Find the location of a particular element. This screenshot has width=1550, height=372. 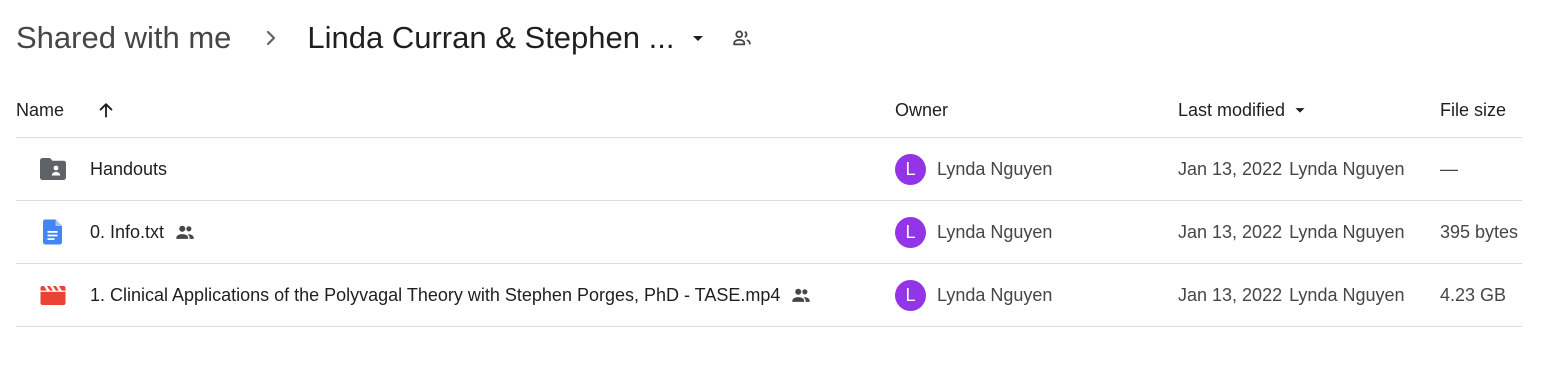

table-header: Name Owner Last modified File size is located at coordinates (769, 110).